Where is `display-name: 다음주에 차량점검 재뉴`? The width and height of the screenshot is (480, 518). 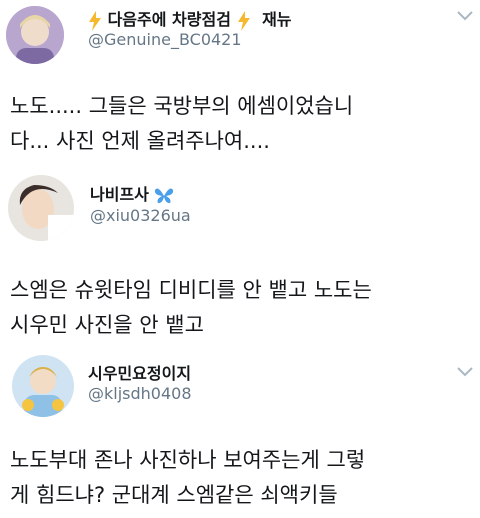
display-name: 다음주에 차량점검 재뉴 is located at coordinates (190, 18).